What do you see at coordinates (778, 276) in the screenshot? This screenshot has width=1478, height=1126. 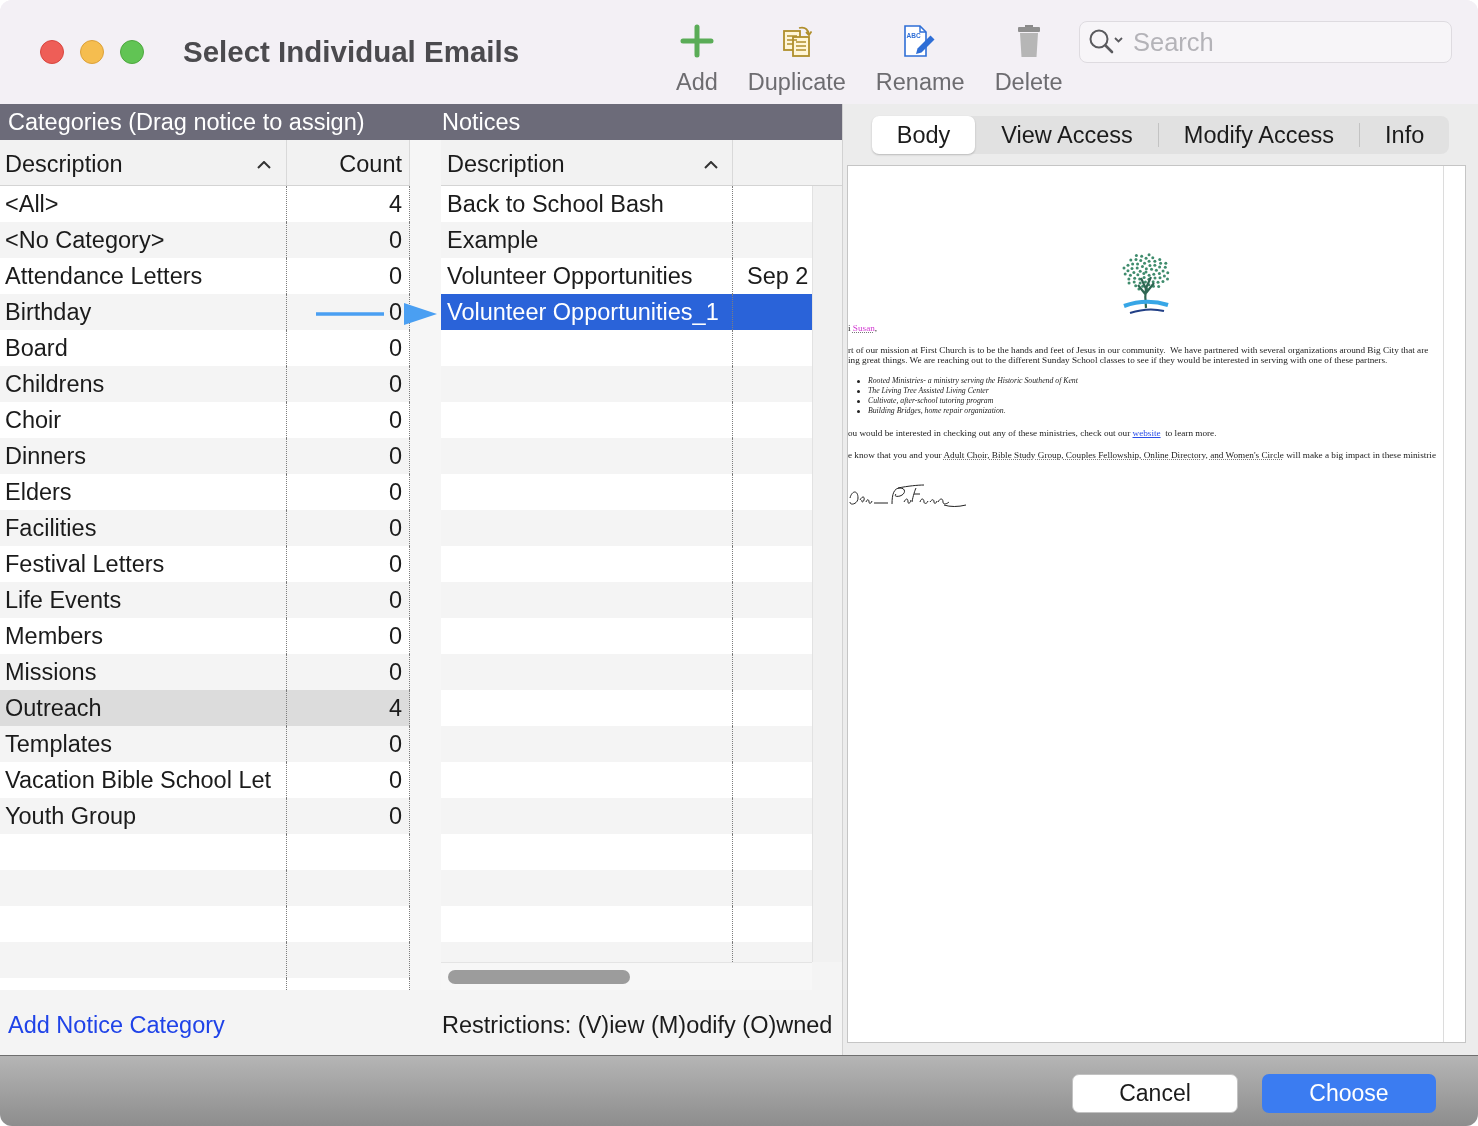 I see `table-cell-text: Sep 2` at bounding box center [778, 276].